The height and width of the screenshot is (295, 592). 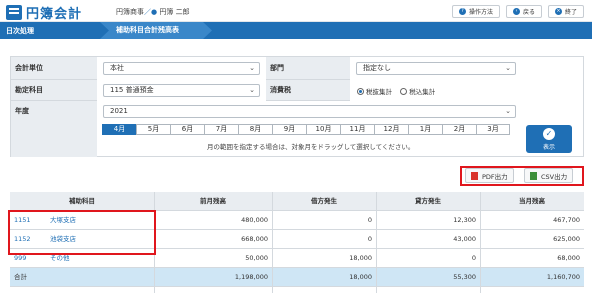 I want to click on total-row: 合計 1,198,000 18,000 55,300 1,160,700, so click(x=297, y=277).